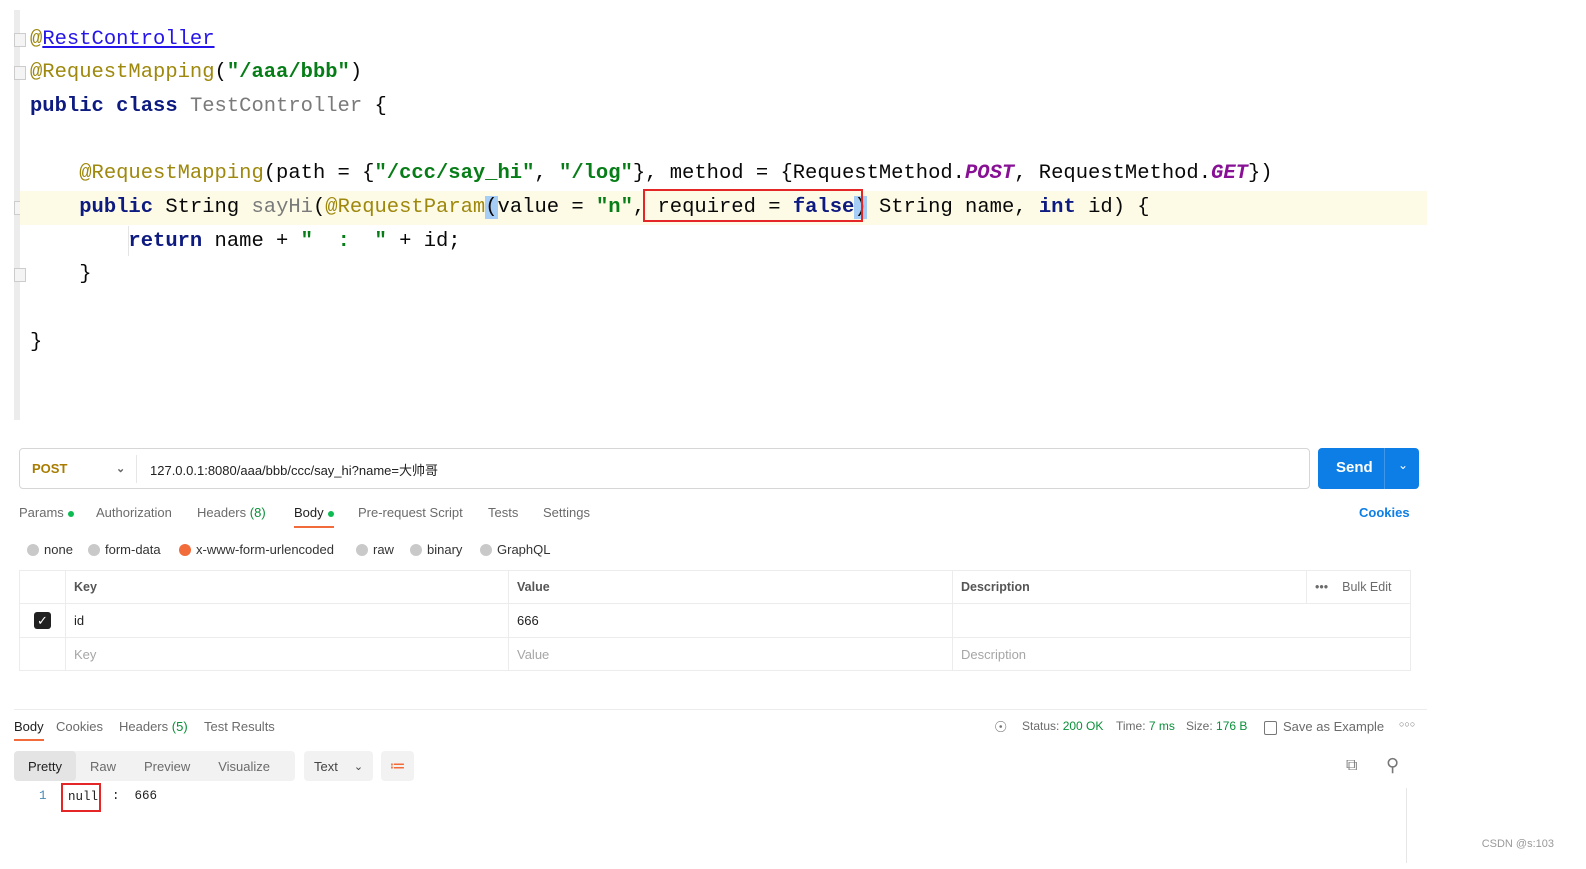 The width and height of the screenshot is (1586, 869). What do you see at coordinates (1351, 766) in the screenshot?
I see `copy-icon: ⧉` at bounding box center [1351, 766].